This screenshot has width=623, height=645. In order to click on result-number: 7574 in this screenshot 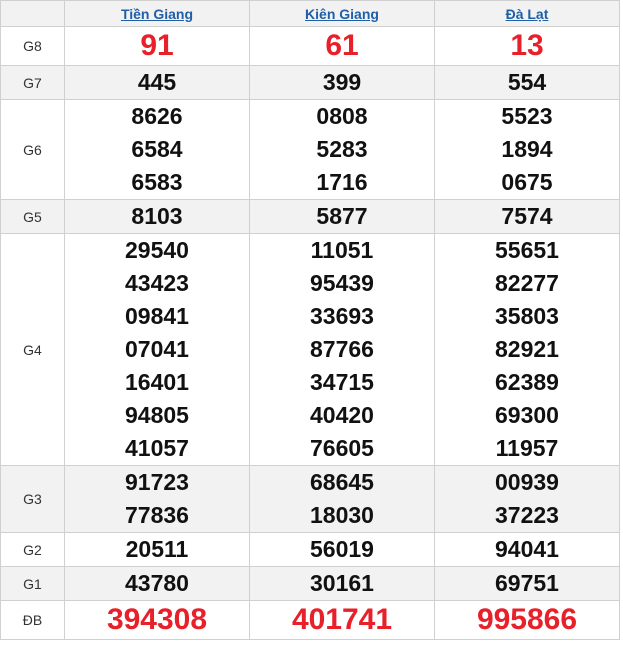, I will do `click(527, 216)`.